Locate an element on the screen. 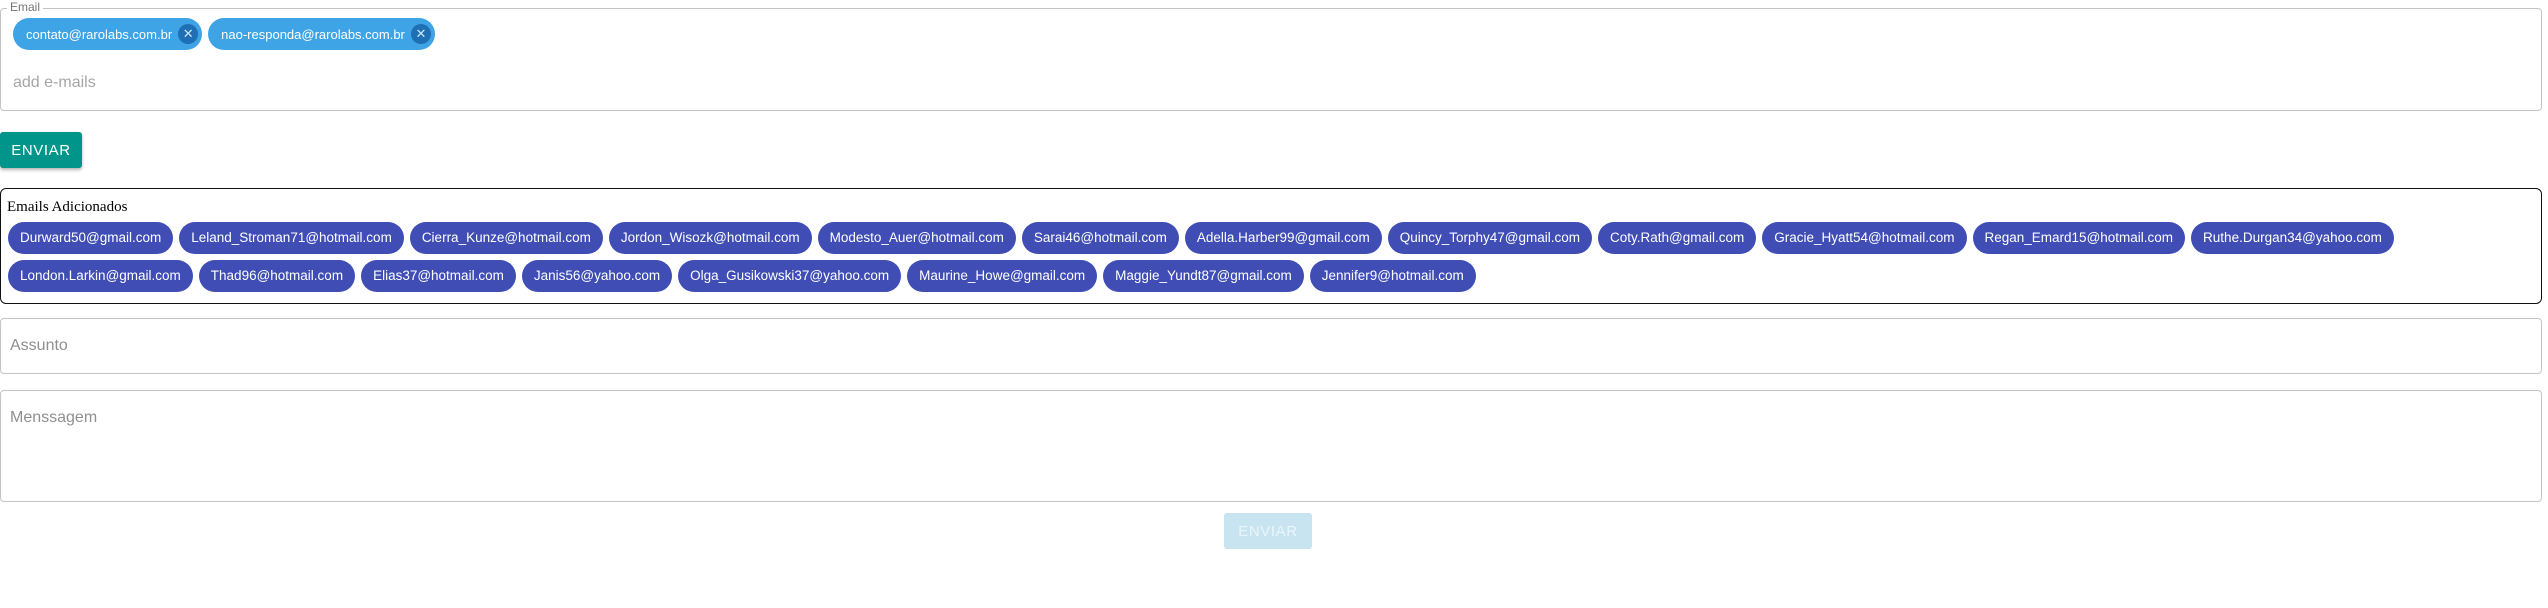 This screenshot has width=2548, height=608. added-email-chip: Gracie_Hyatt54@hotmail.com is located at coordinates (1864, 238).